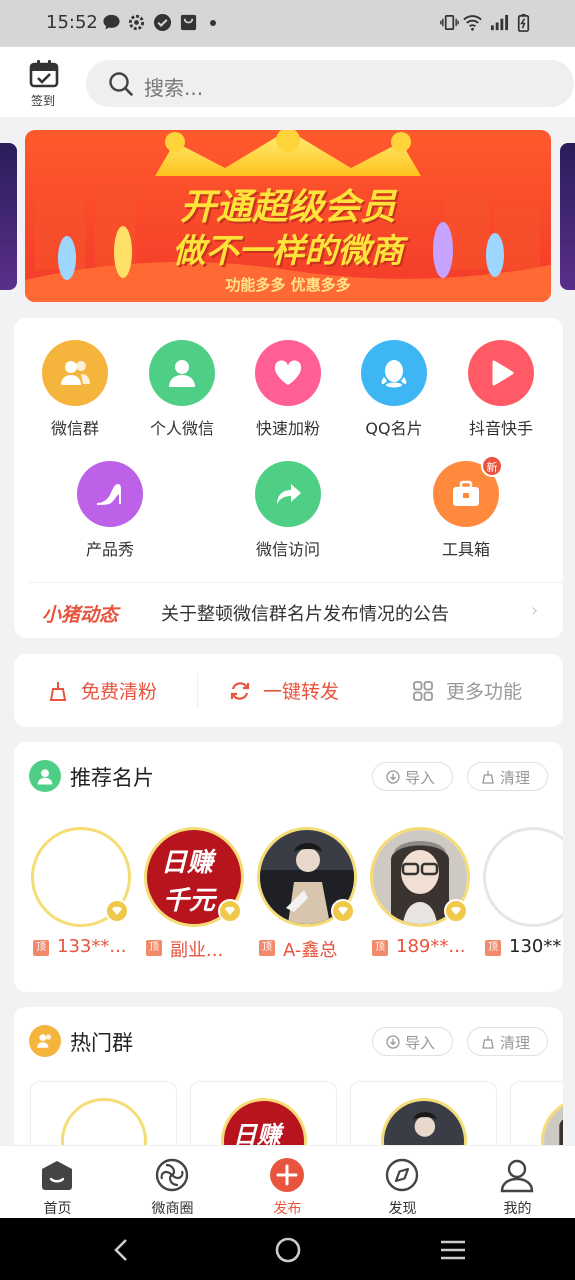 The image size is (575, 1280). I want to click on back-icon, so click(122, 1250).